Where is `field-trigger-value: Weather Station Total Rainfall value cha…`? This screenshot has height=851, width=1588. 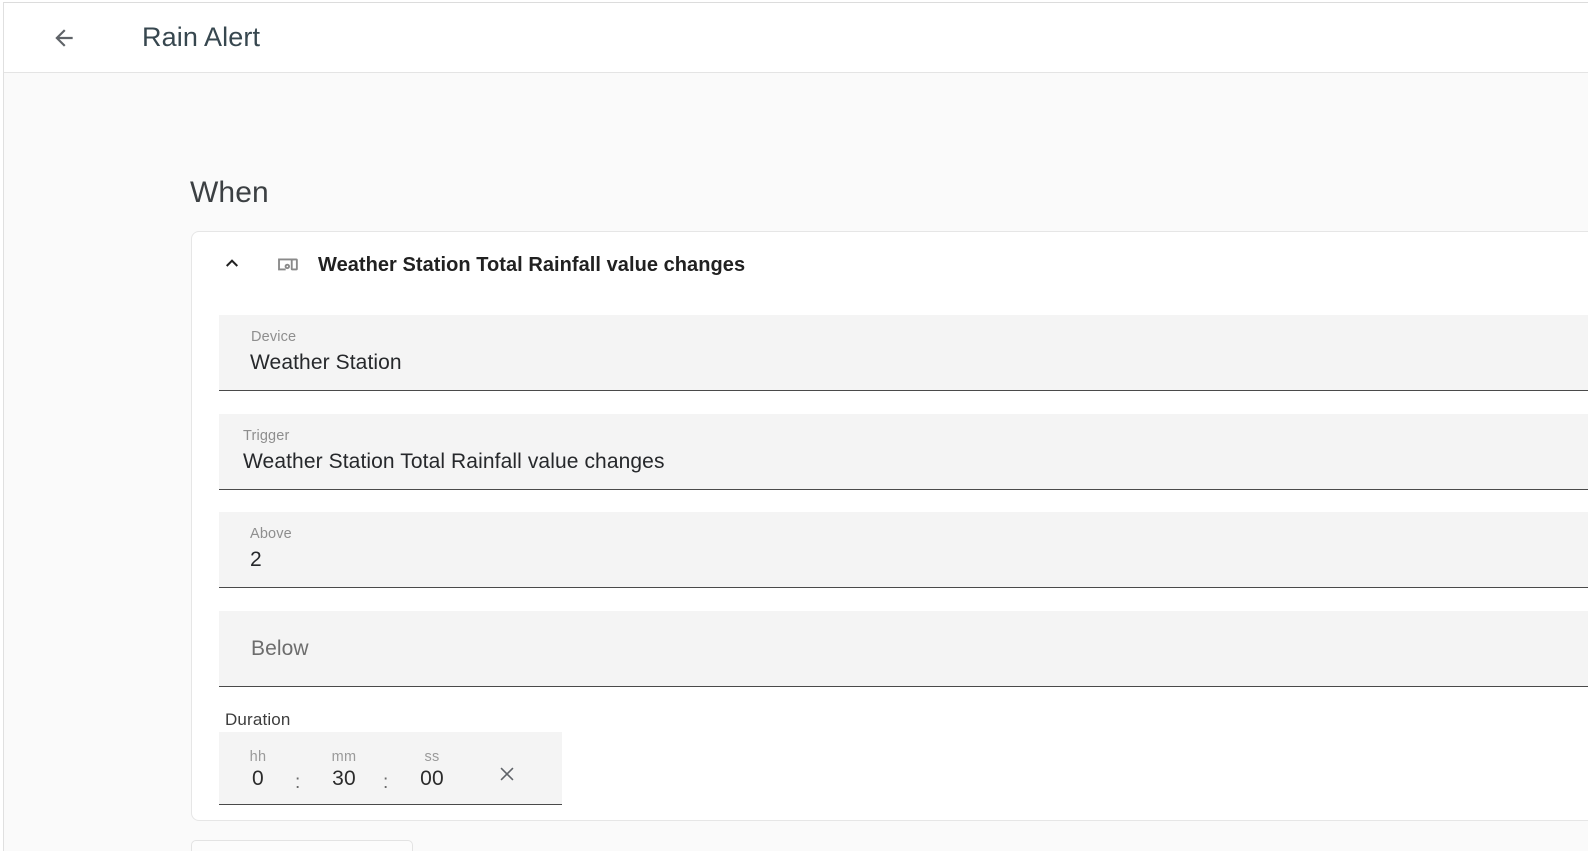 field-trigger-value: Weather Station Total Rainfall value cha… is located at coordinates (454, 461).